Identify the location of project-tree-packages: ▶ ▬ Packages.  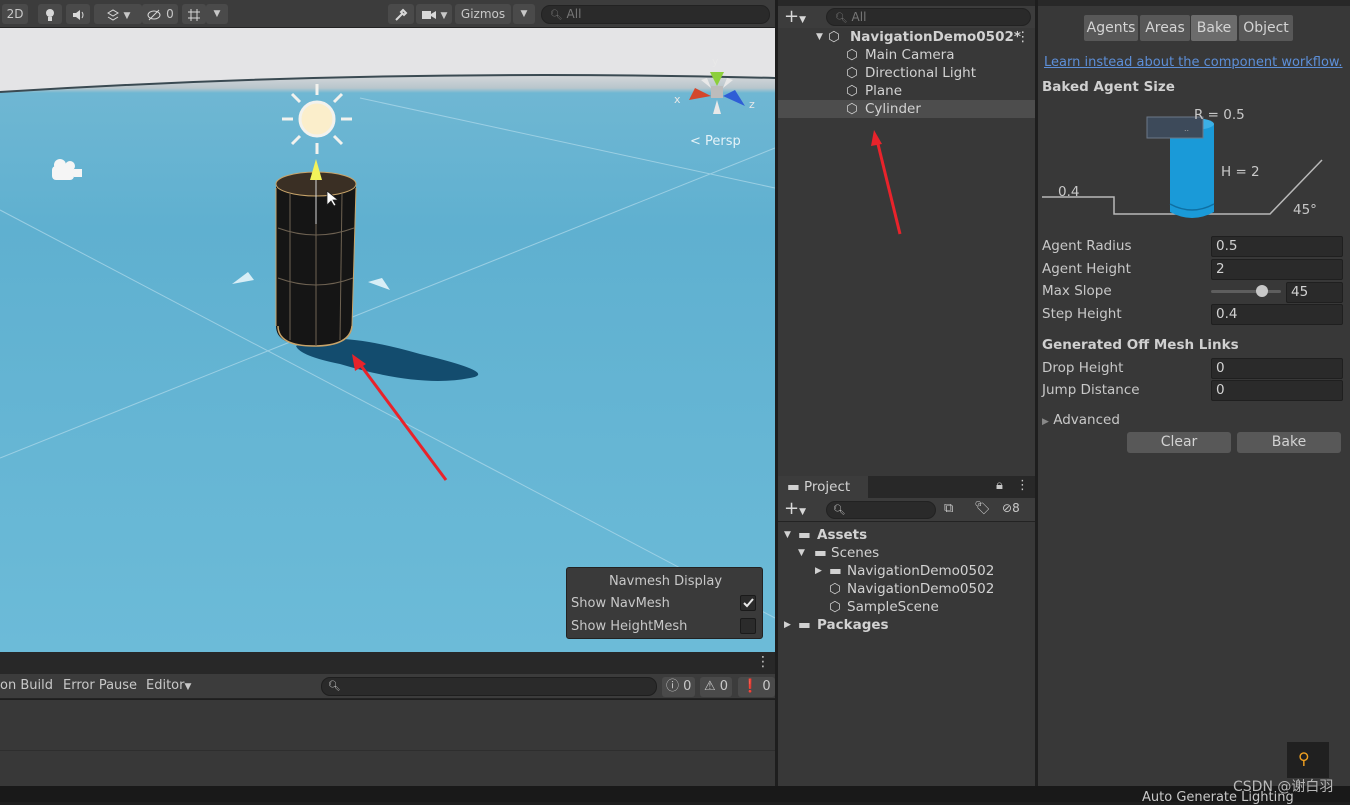
(906, 625).